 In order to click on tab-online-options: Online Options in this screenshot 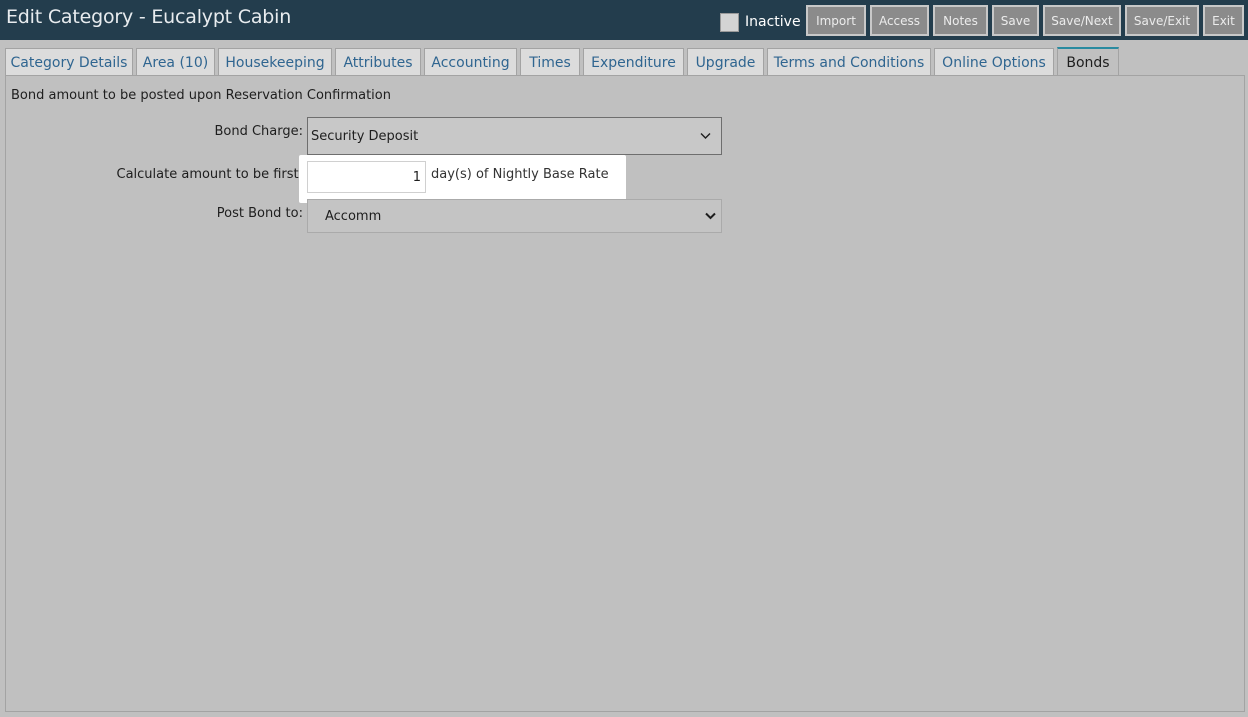, I will do `click(994, 62)`.